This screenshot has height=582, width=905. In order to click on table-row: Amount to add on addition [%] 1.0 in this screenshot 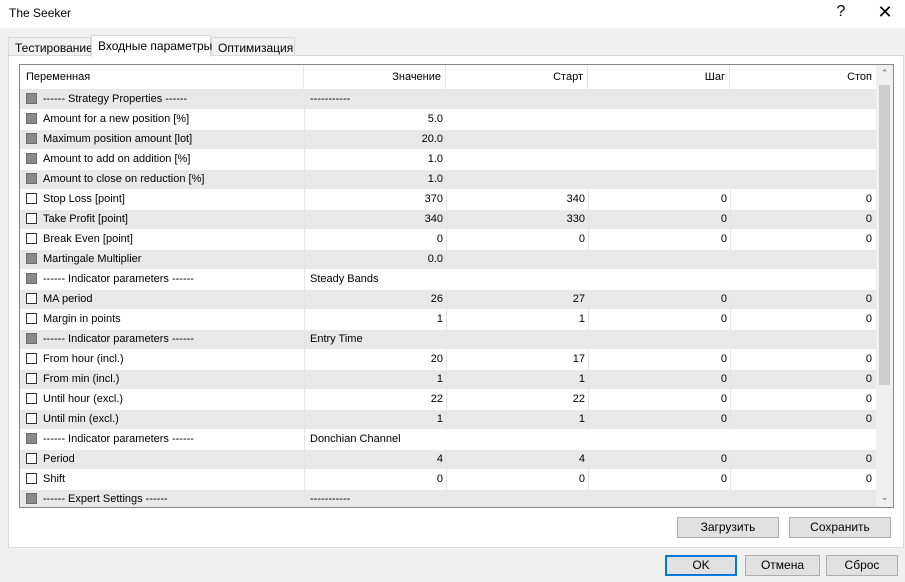, I will do `click(448, 160)`.